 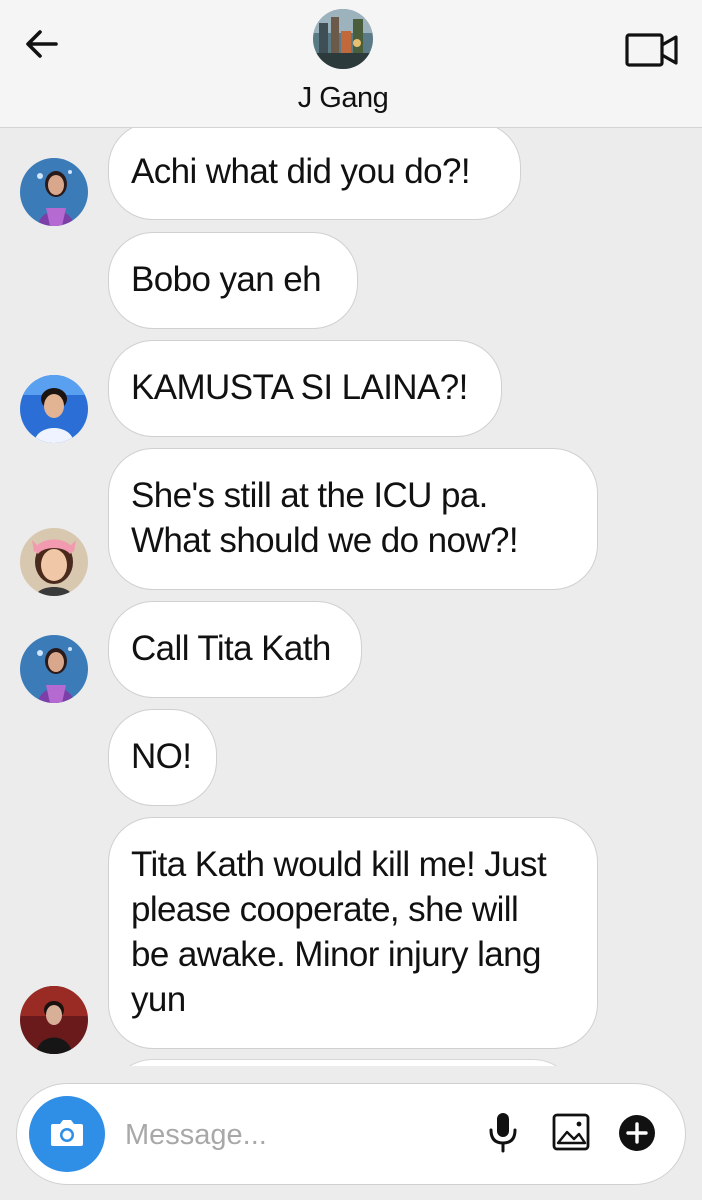 I want to click on message-bubble: NO!, so click(x=162, y=757).